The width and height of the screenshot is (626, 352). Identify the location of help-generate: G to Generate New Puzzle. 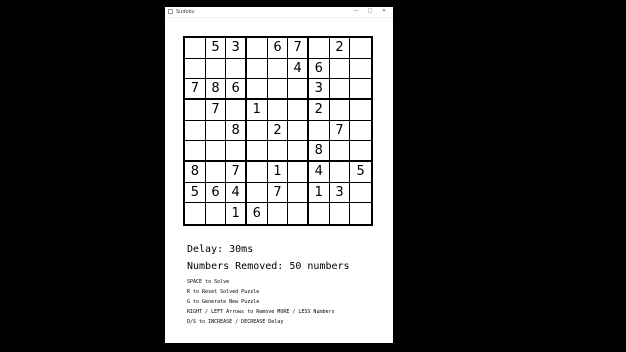
(223, 302).